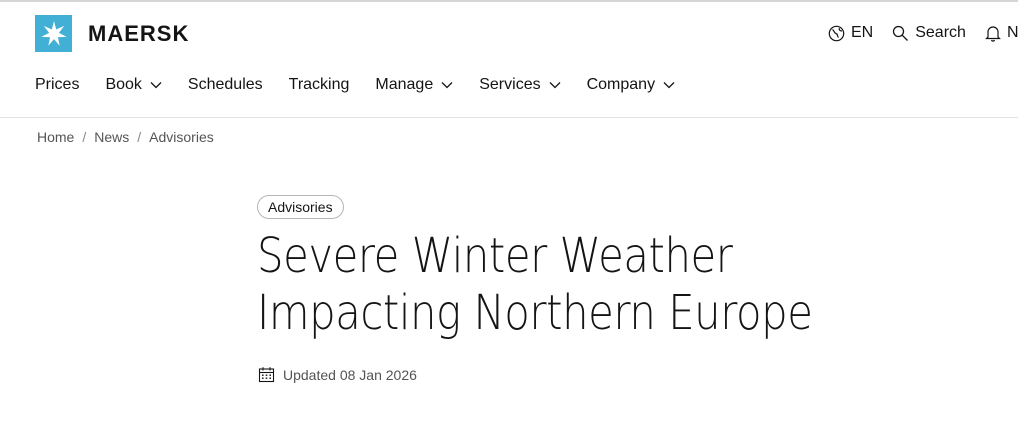  What do you see at coordinates (300, 207) in the screenshot?
I see `category-tag: Advisories` at bounding box center [300, 207].